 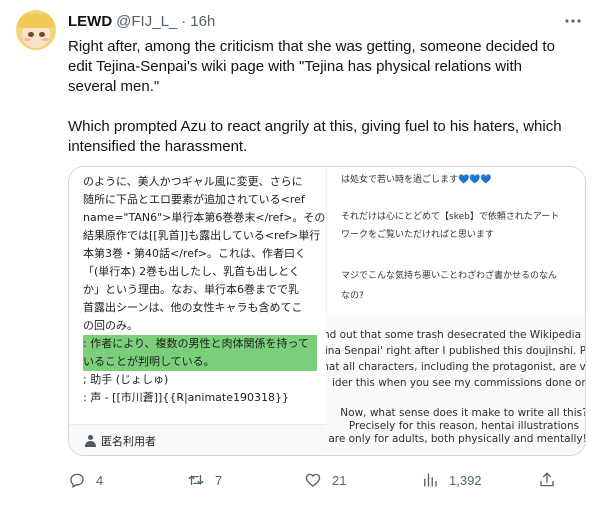 I want to click on views-icon, so click(x=430, y=480).